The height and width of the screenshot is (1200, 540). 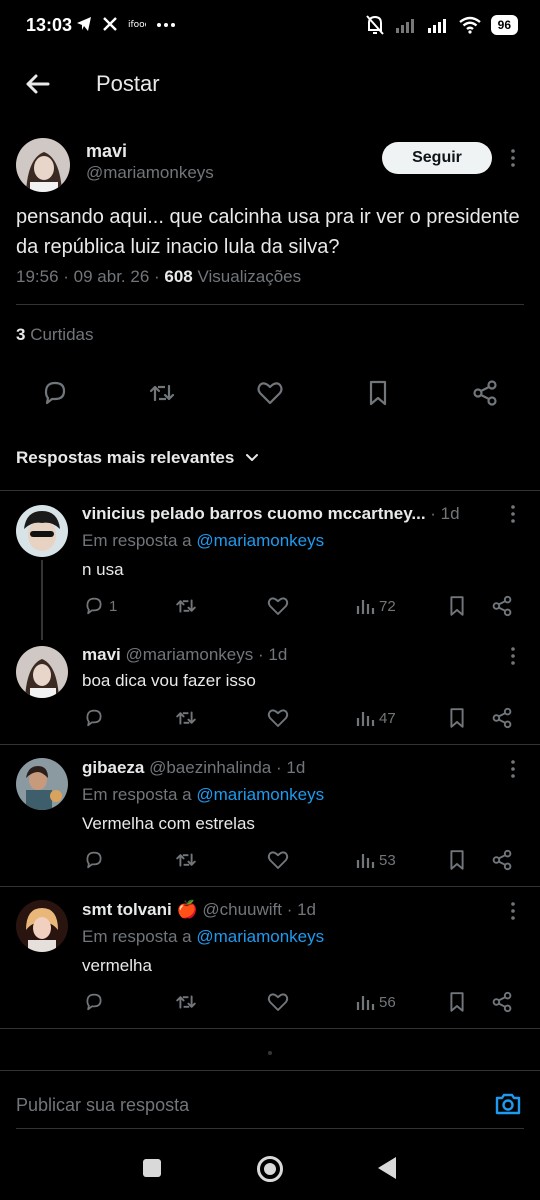 I want to click on loading-indicator, so click(x=270, y=1053).